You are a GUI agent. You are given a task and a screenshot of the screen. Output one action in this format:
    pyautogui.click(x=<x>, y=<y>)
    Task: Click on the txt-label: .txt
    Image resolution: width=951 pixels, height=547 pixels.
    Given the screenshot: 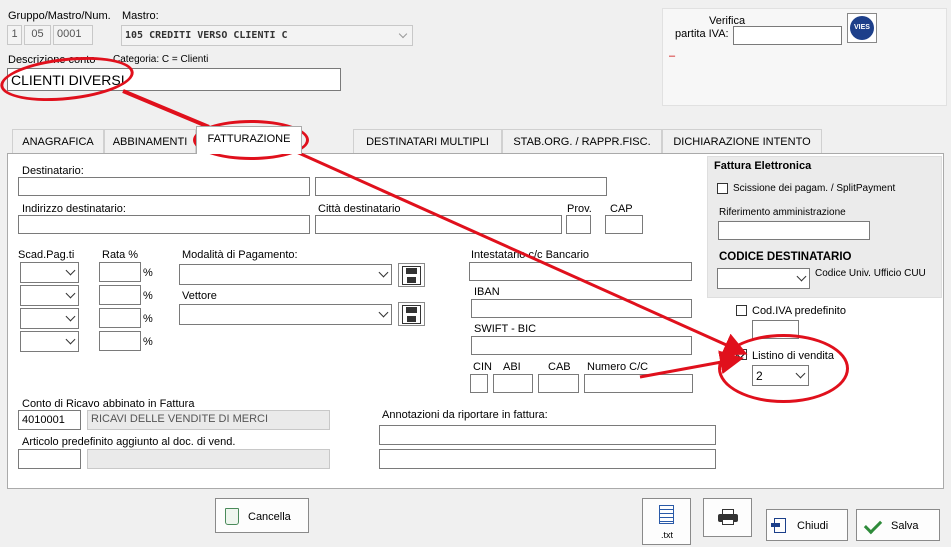 What is the action you would take?
    pyautogui.click(x=667, y=535)
    